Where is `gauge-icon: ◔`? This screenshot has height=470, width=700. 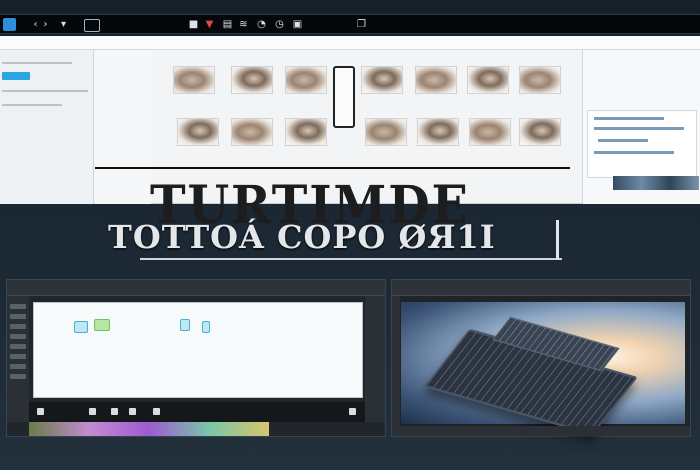 gauge-icon: ◔ is located at coordinates (261, 24).